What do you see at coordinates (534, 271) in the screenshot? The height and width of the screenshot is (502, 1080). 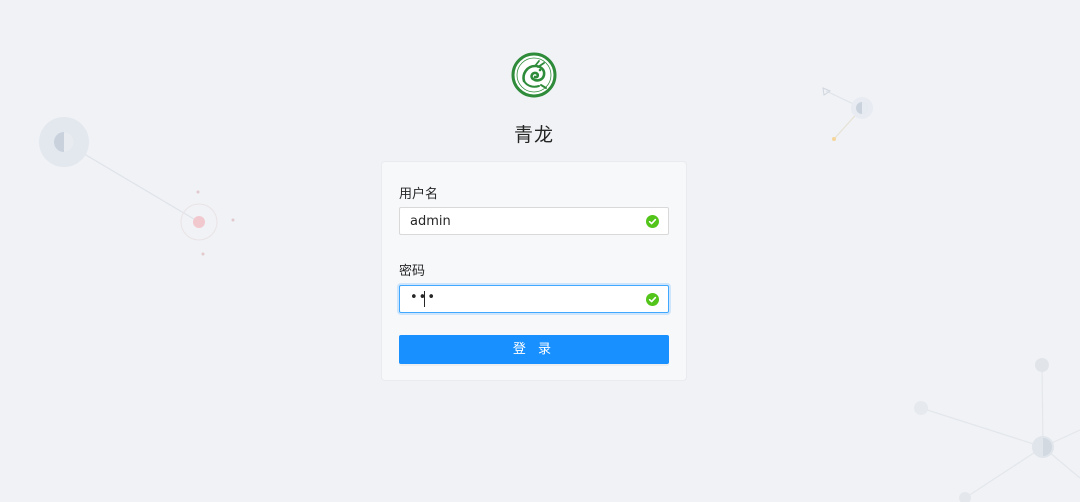 I see `login-form: 用户名 admin 密码 ••• 登 录` at bounding box center [534, 271].